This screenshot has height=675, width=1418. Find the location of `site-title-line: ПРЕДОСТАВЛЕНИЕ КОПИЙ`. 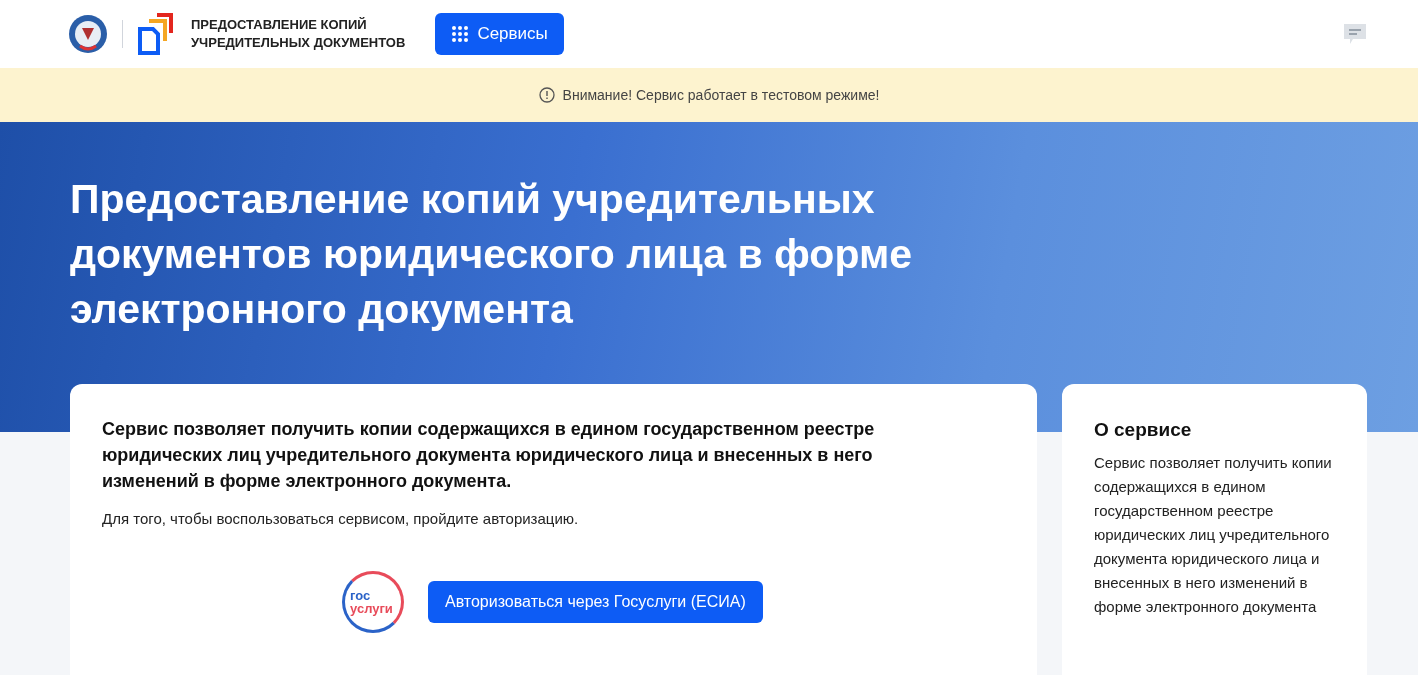

site-title-line: ПРЕДОСТАВЛЕНИЕ КОПИЙ is located at coordinates (279, 25).